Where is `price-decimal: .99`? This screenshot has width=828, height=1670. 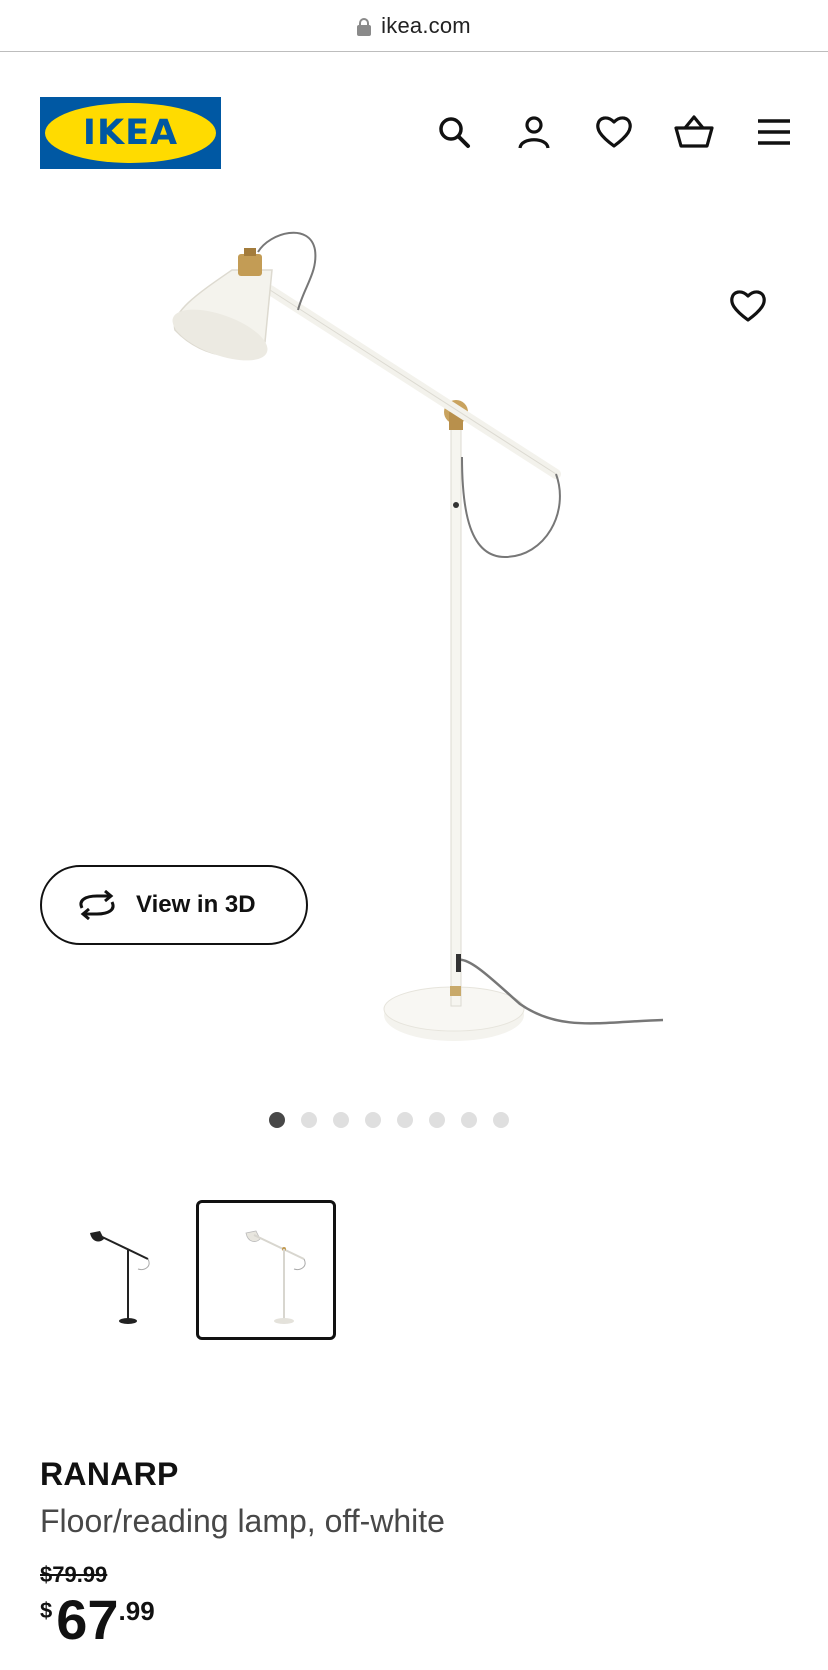 price-decimal: .99 is located at coordinates (136, 1611).